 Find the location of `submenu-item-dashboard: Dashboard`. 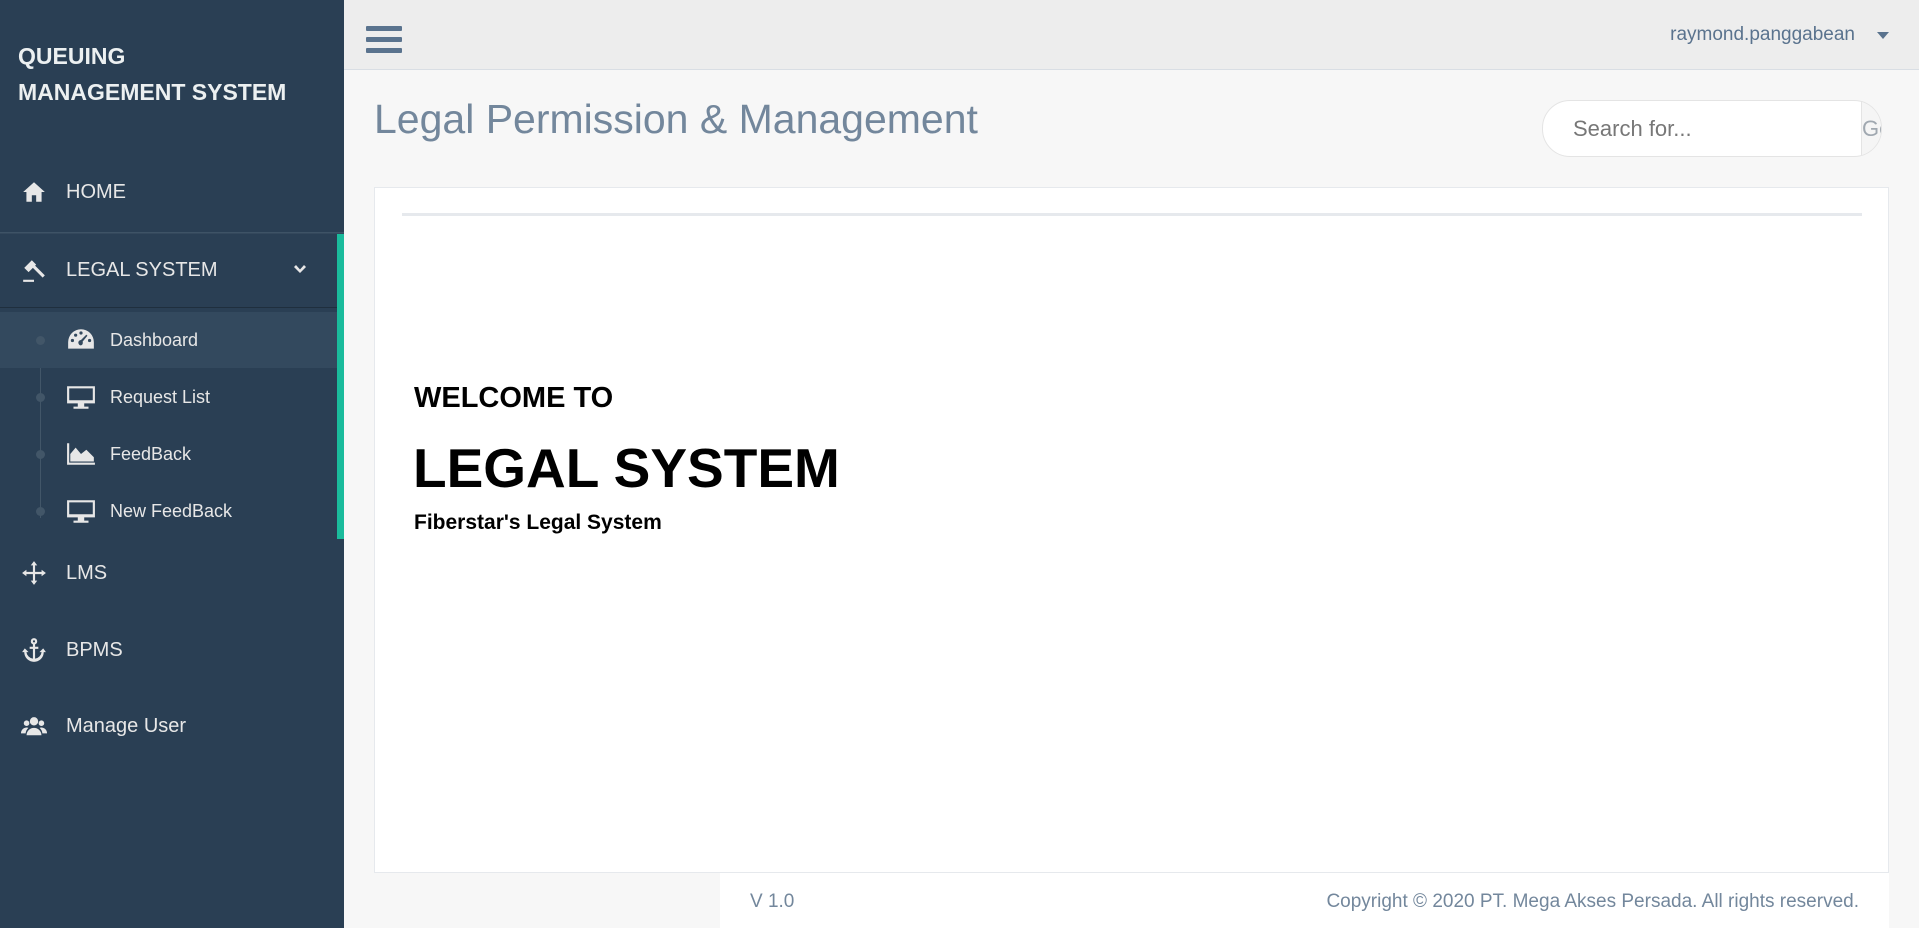

submenu-item-dashboard: Dashboard is located at coordinates (168, 340).